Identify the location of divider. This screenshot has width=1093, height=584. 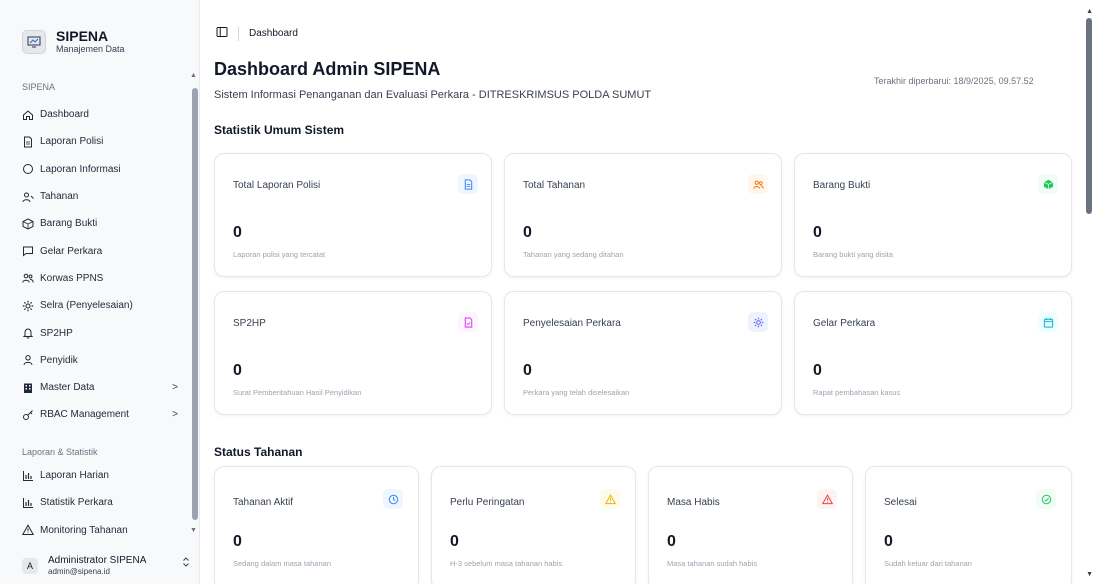
(238, 33).